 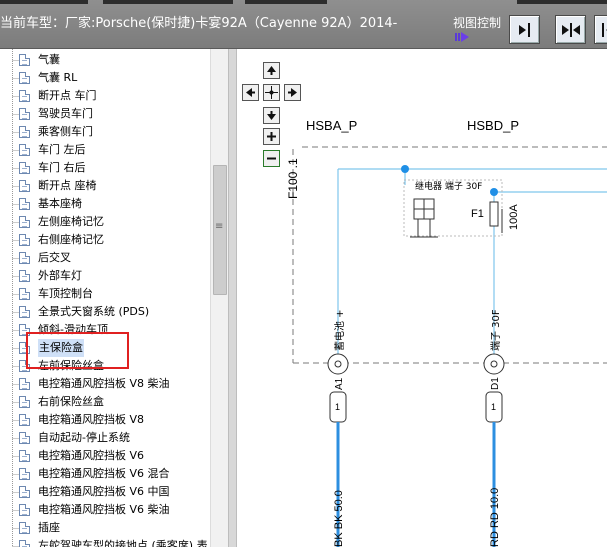 I want to click on tree-item: 全景式天窗系统 (PDS), so click(x=105, y=312).